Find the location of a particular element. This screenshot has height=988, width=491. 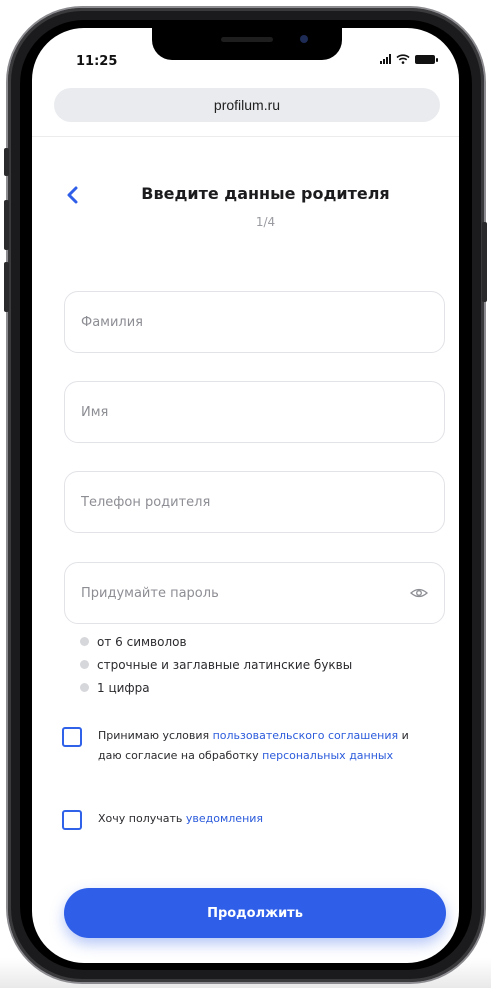

notifications-link: уведомления is located at coordinates (224, 818).